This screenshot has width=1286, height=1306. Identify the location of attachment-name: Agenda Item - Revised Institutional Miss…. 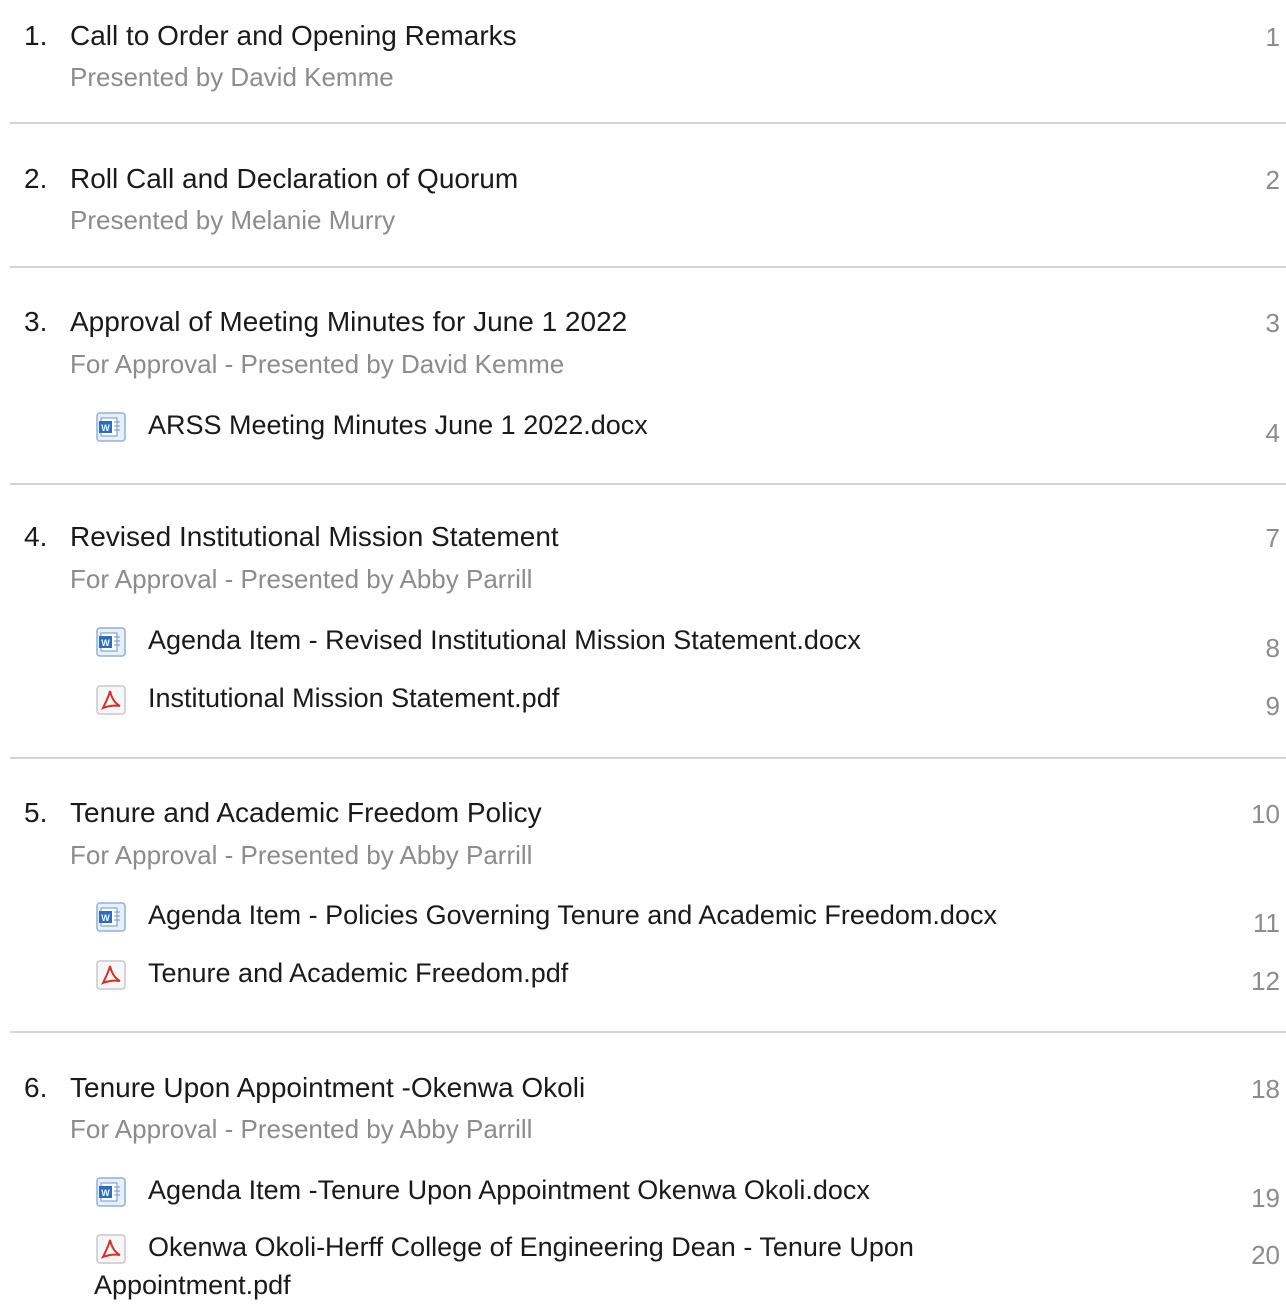
(504, 640).